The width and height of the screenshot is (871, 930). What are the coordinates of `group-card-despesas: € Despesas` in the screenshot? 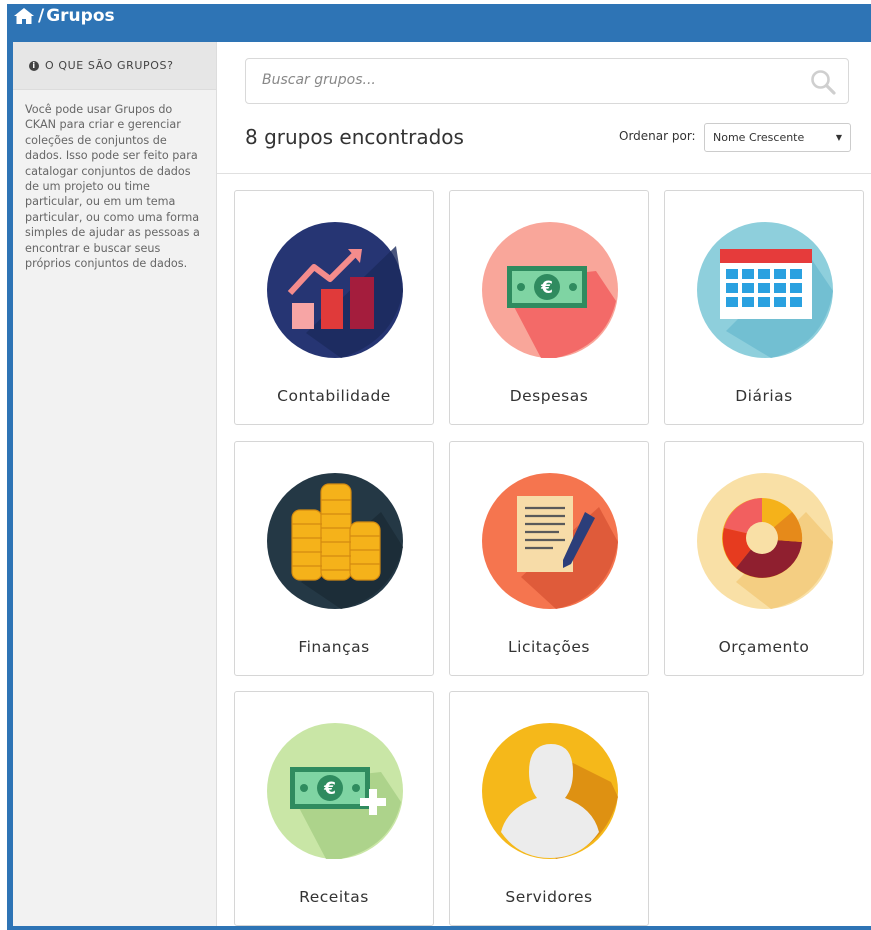 It's located at (549, 307).